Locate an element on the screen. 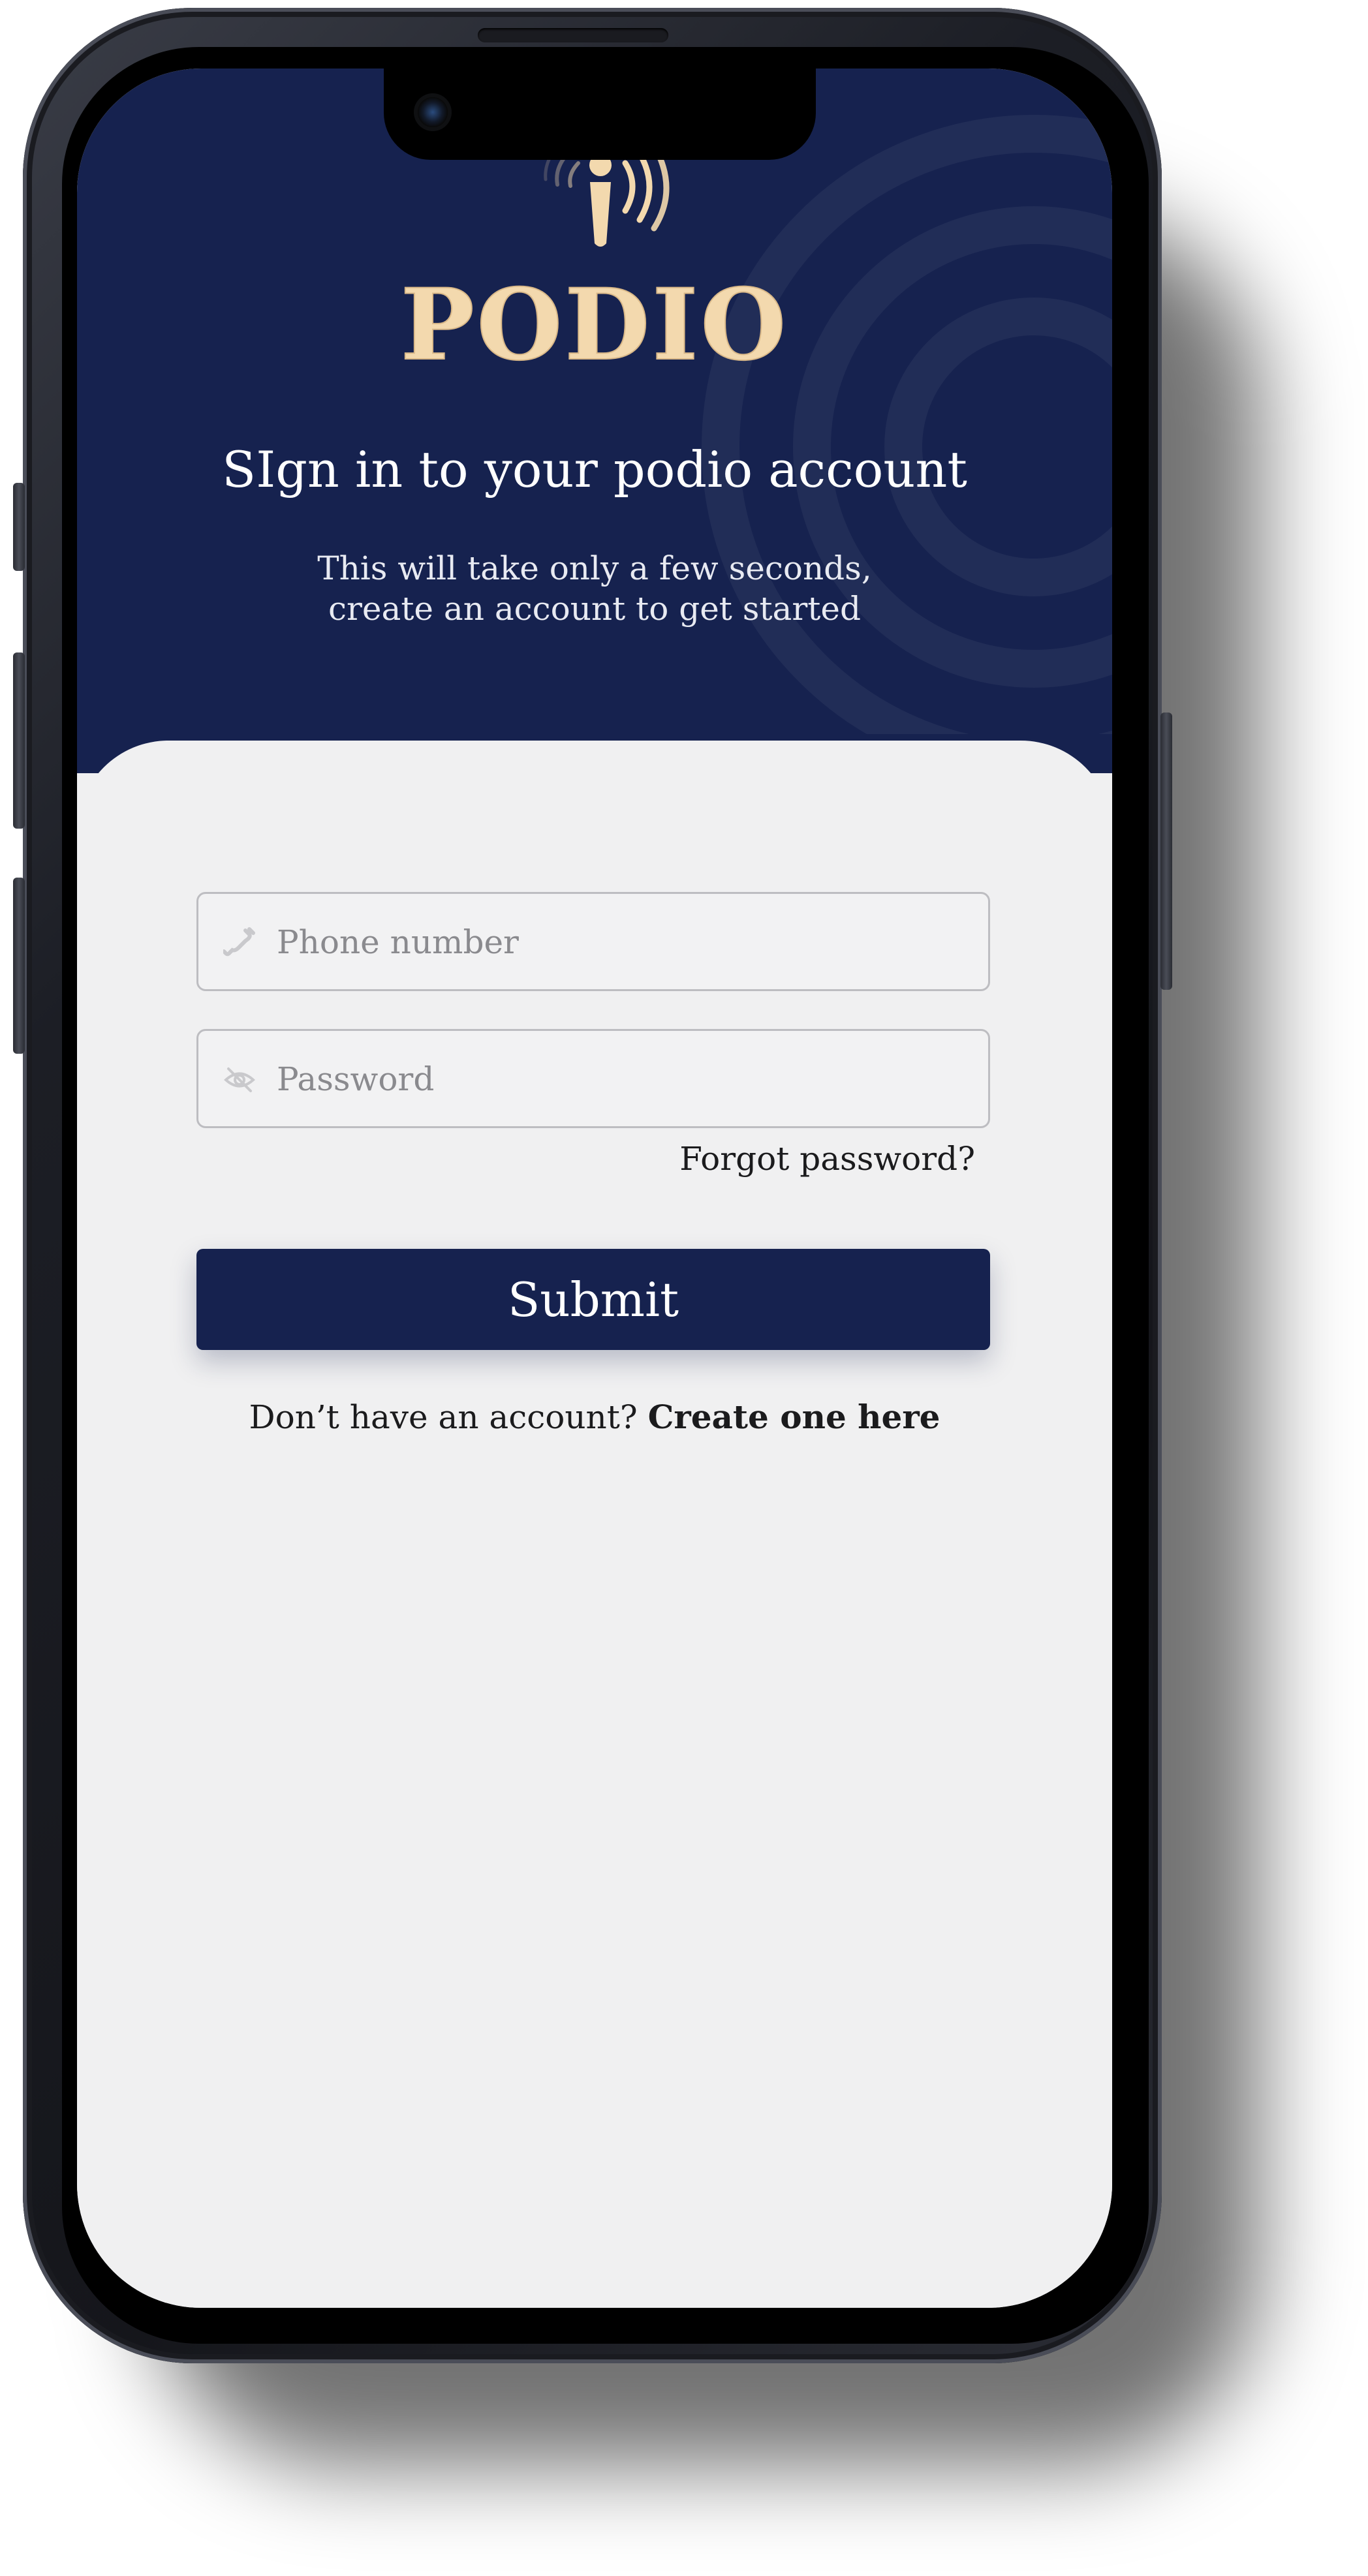  forgot-password-link: Forgot password? is located at coordinates (827, 1159).